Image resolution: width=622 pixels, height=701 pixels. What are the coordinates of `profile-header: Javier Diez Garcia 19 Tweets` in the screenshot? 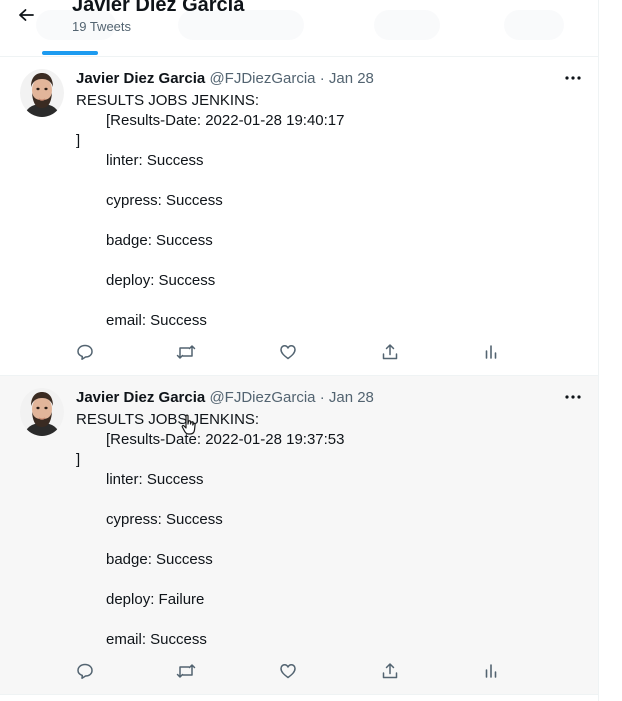 It's located at (299, 28).